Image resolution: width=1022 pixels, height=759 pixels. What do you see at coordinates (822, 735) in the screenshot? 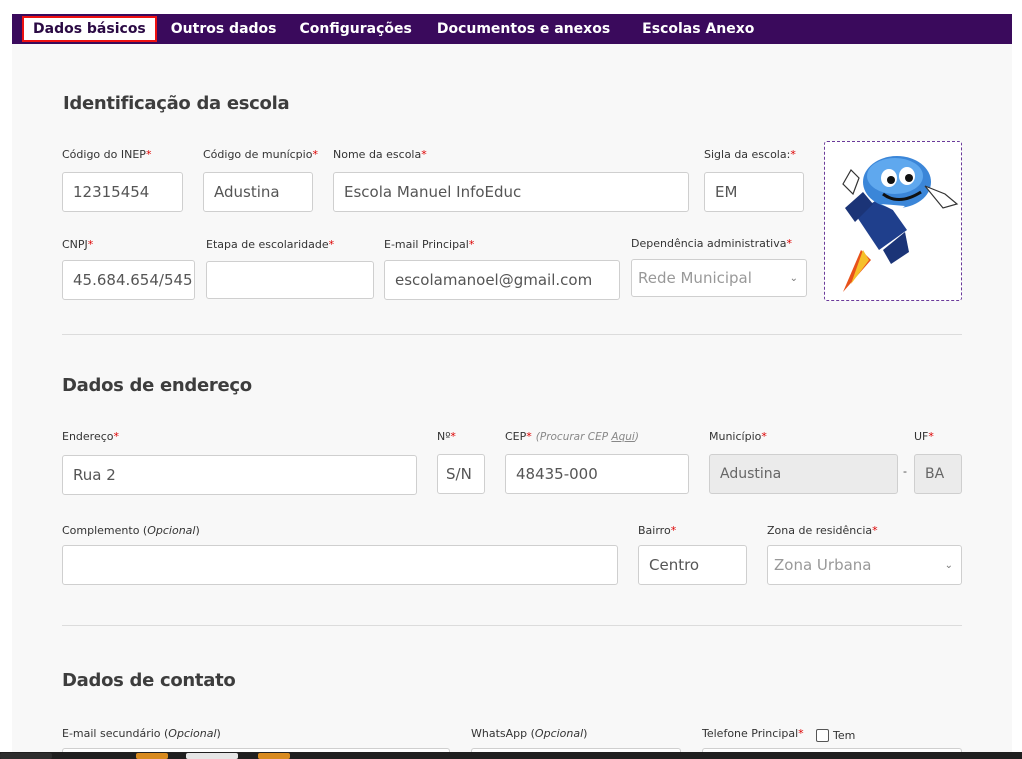
I see `telefone-tem-checkbox` at bounding box center [822, 735].